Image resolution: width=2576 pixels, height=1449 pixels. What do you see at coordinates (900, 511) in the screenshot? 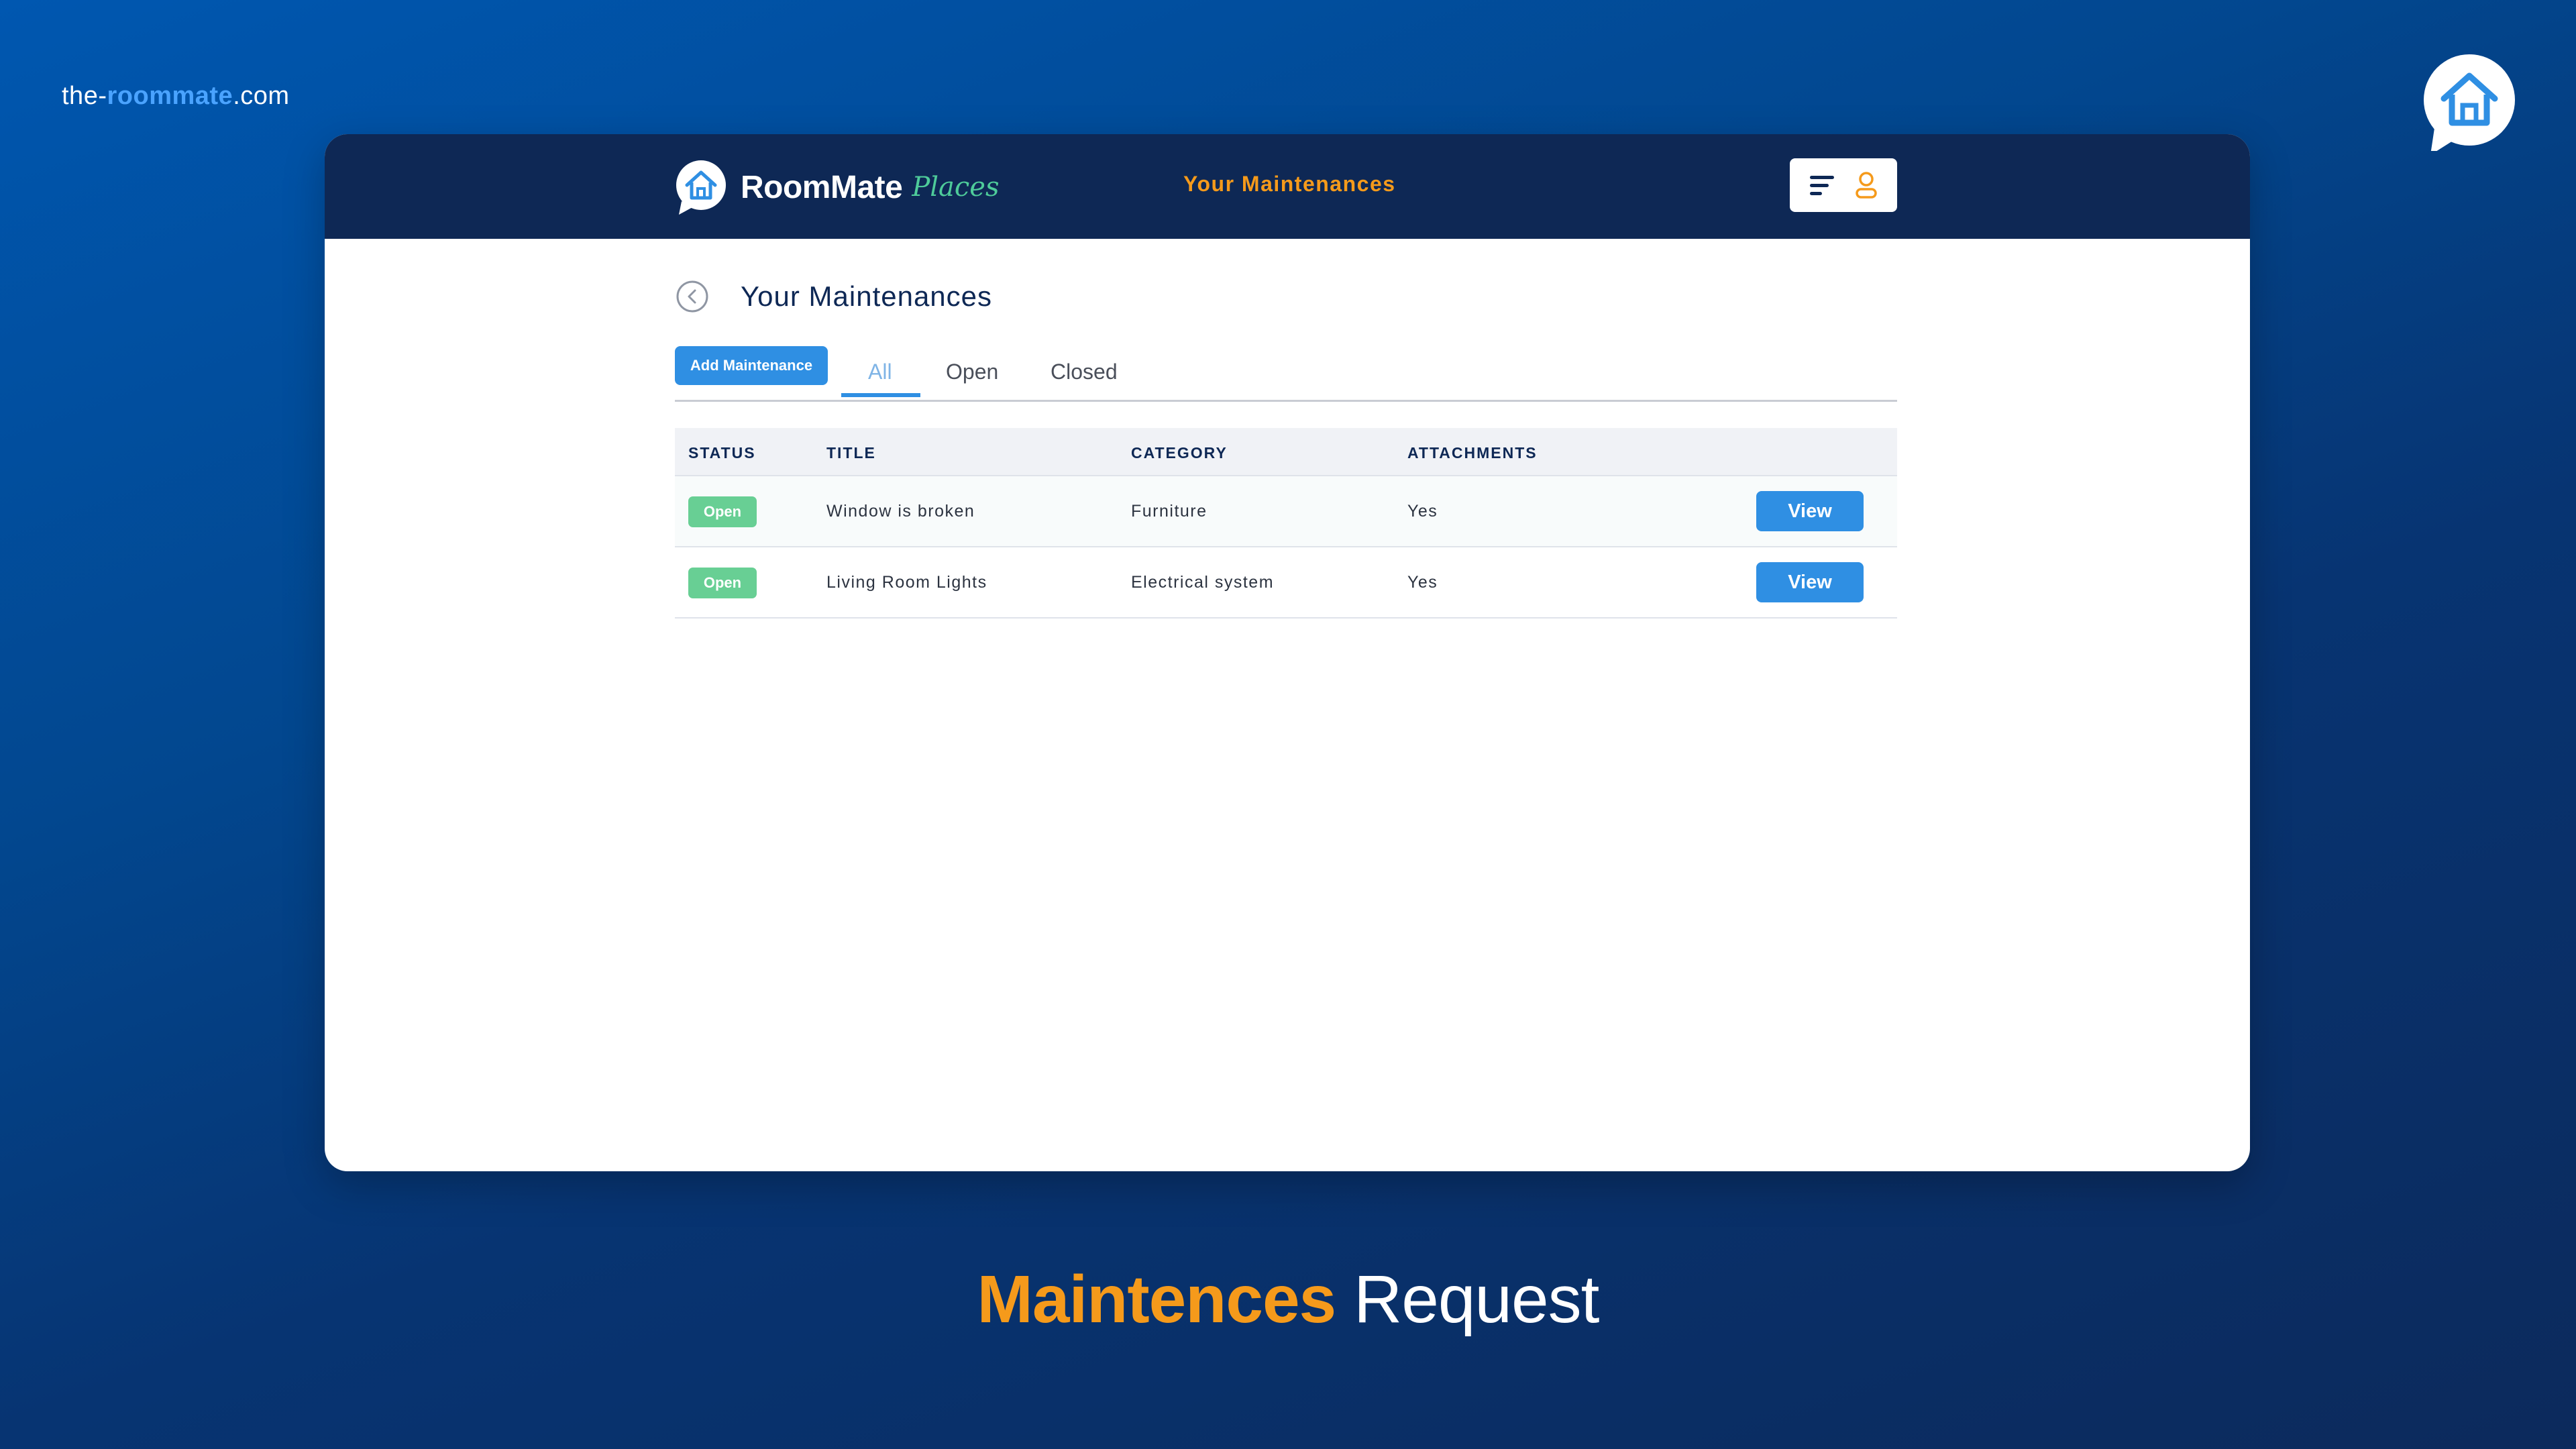
I see `row-title: Window is broken` at bounding box center [900, 511].